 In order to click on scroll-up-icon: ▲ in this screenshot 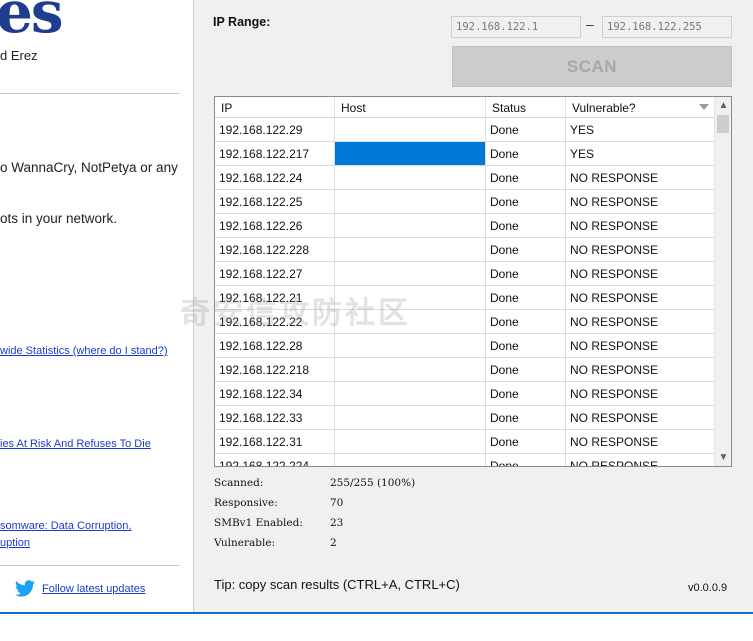, I will do `click(723, 105)`.